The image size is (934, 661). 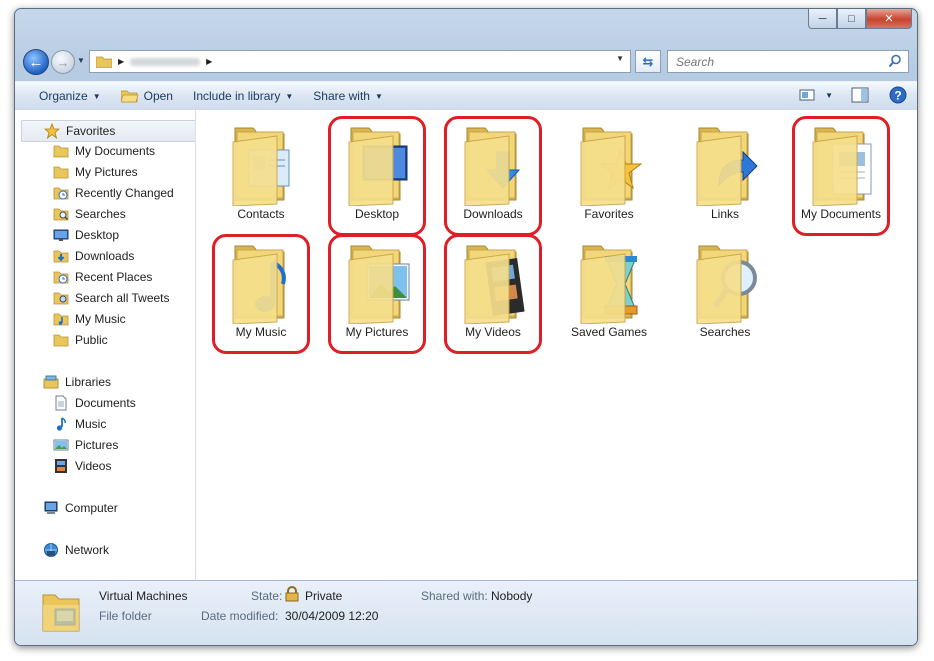 What do you see at coordinates (261, 332) in the screenshot?
I see `folder-label: My Music` at bounding box center [261, 332].